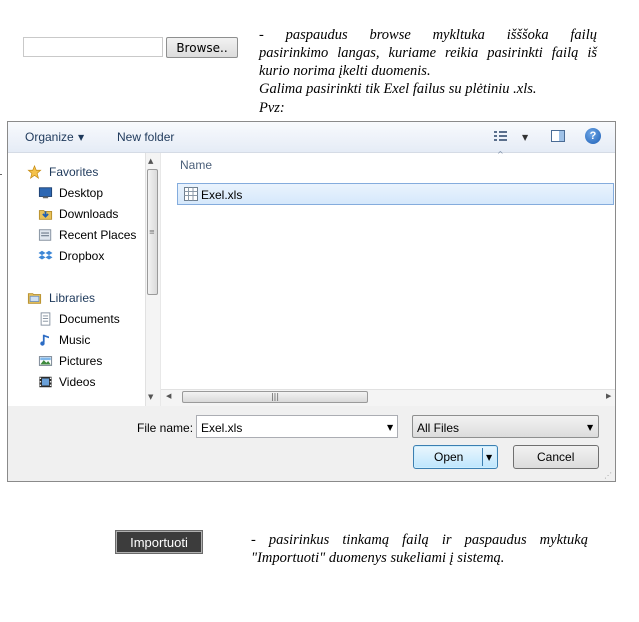 This screenshot has height=622, width=639. What do you see at coordinates (81, 361) in the screenshot?
I see `nav-label: Pictures` at bounding box center [81, 361].